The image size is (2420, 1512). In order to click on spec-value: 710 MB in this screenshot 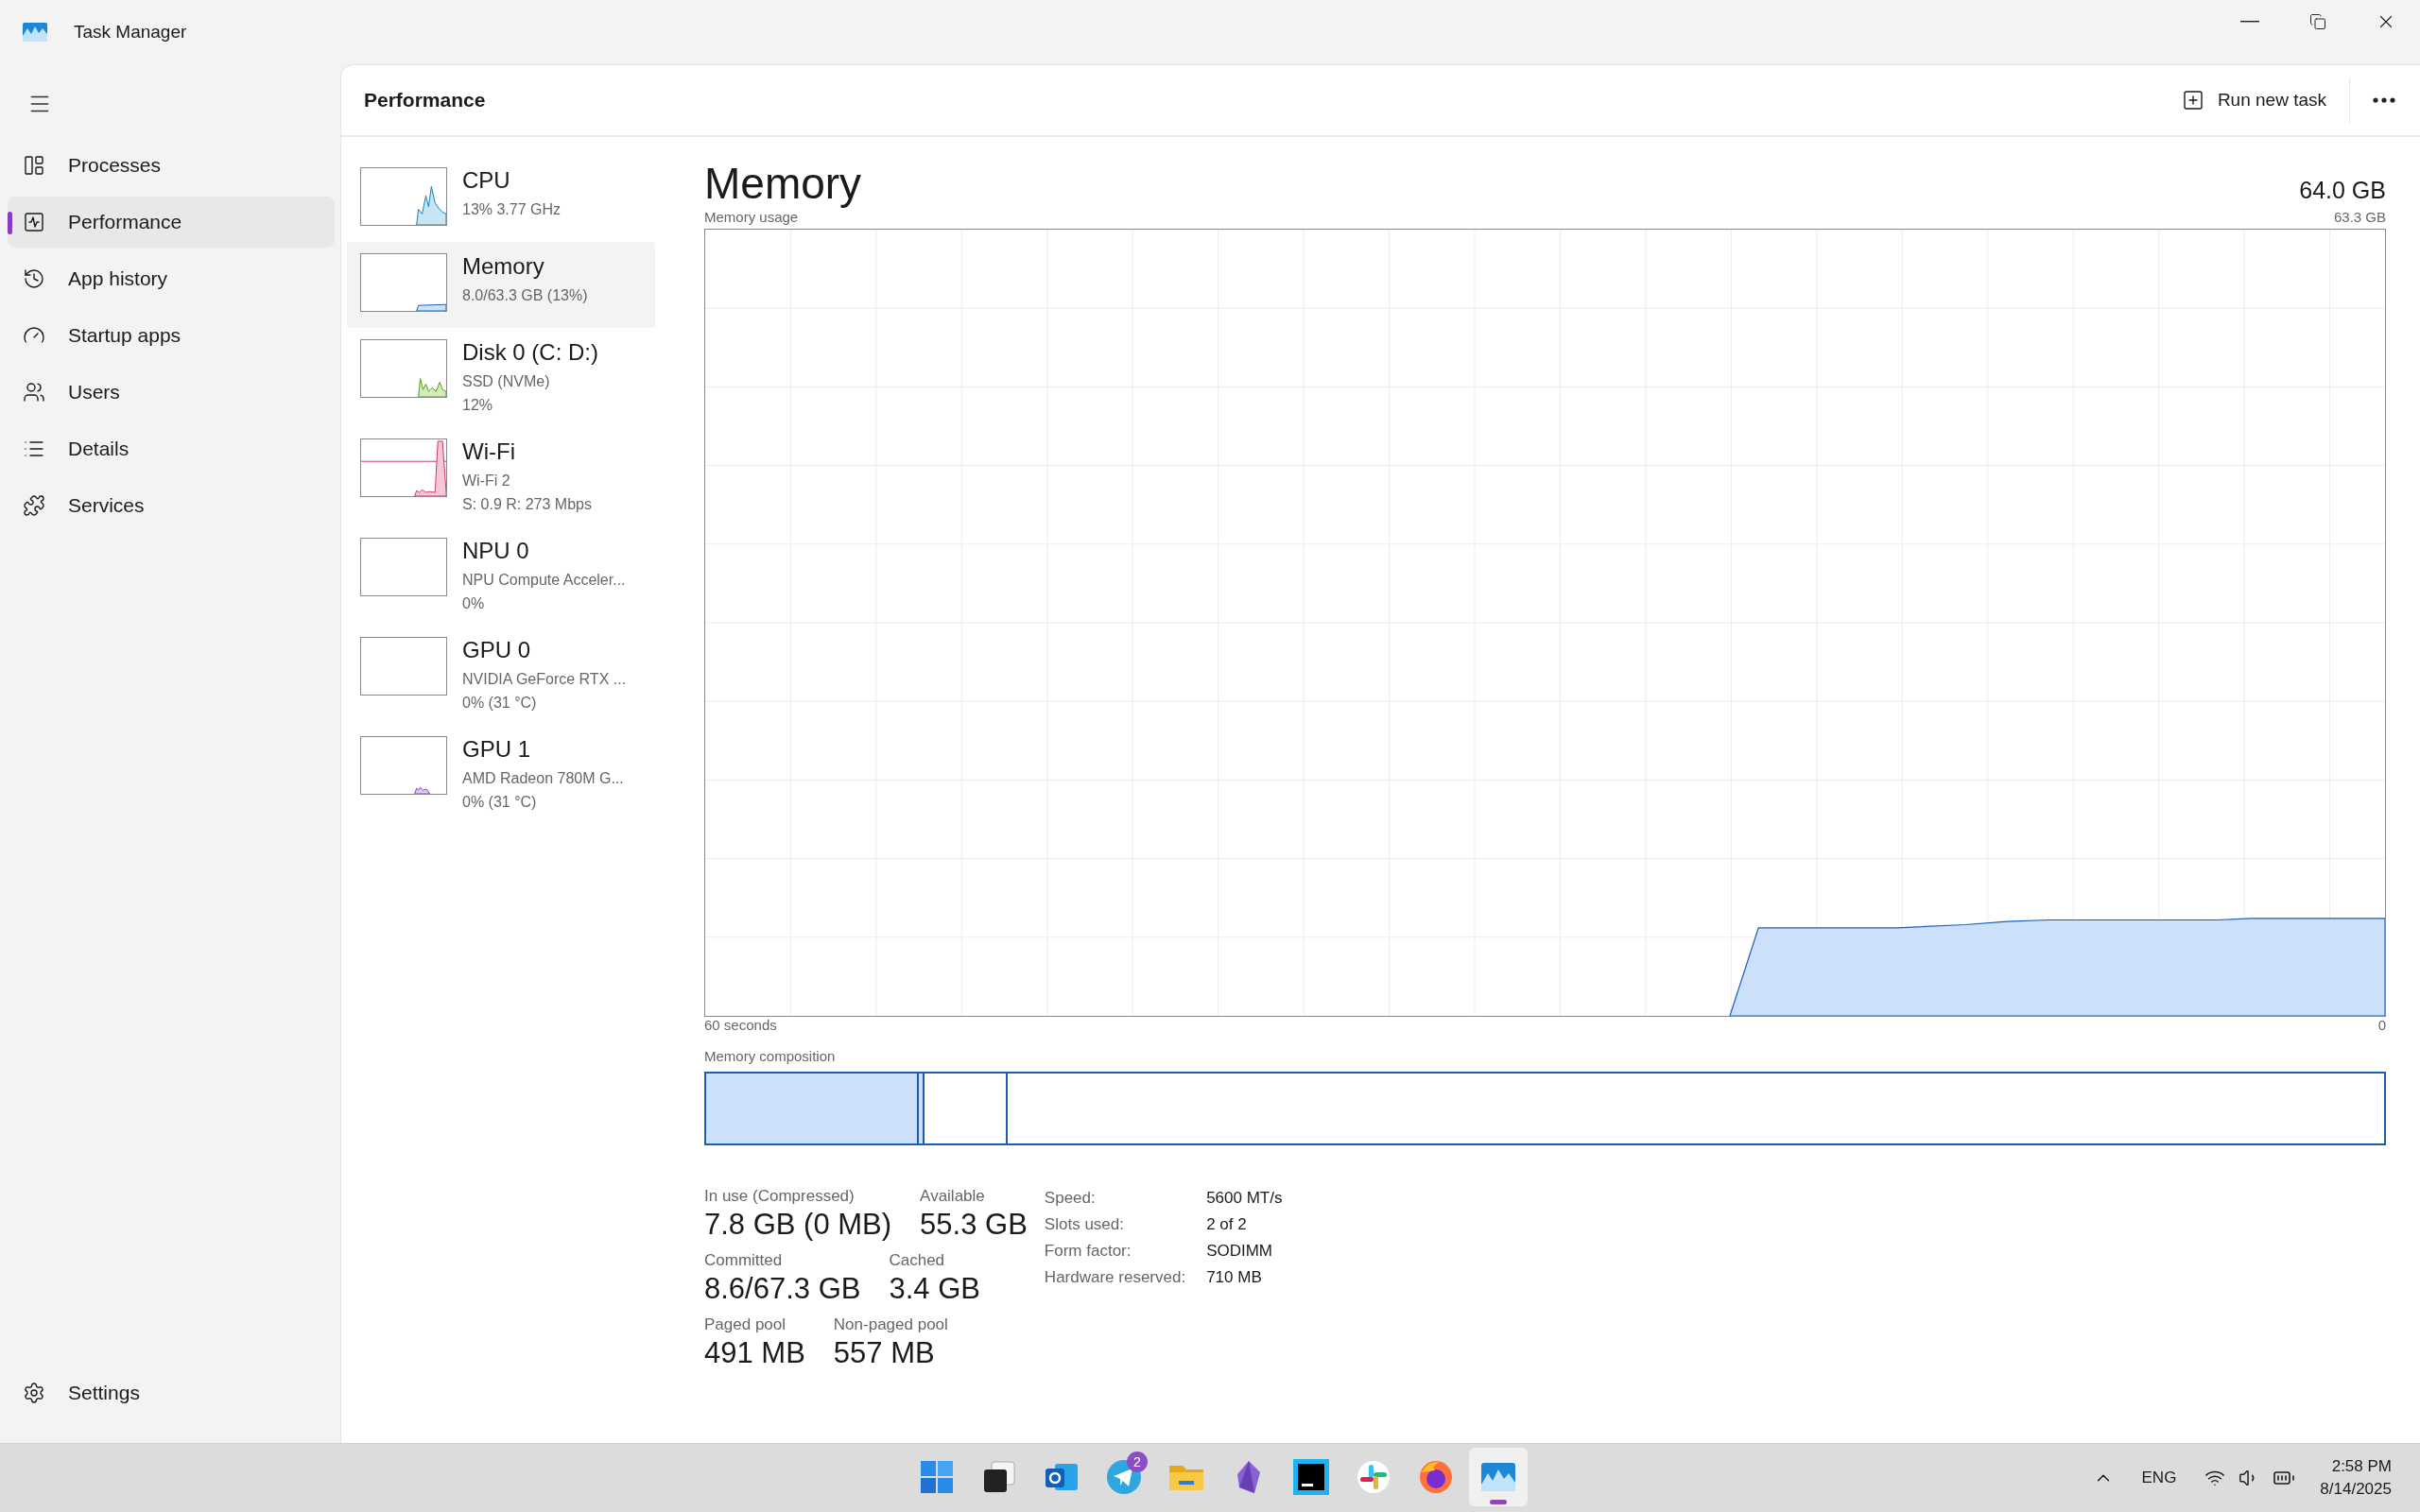, I will do `click(1234, 1277)`.